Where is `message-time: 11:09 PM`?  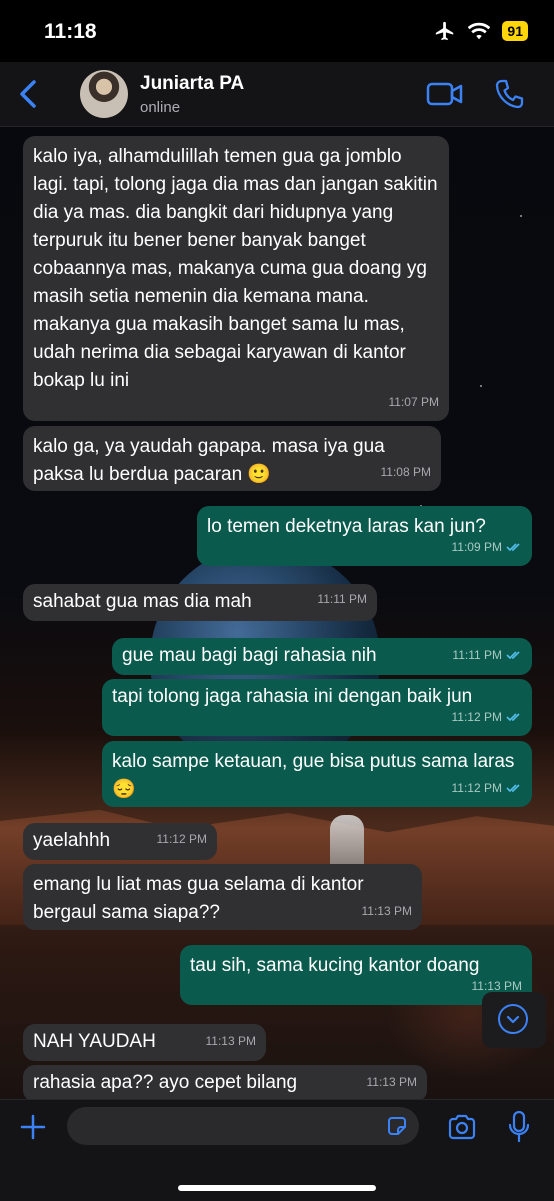
message-time: 11:09 PM is located at coordinates (476, 547).